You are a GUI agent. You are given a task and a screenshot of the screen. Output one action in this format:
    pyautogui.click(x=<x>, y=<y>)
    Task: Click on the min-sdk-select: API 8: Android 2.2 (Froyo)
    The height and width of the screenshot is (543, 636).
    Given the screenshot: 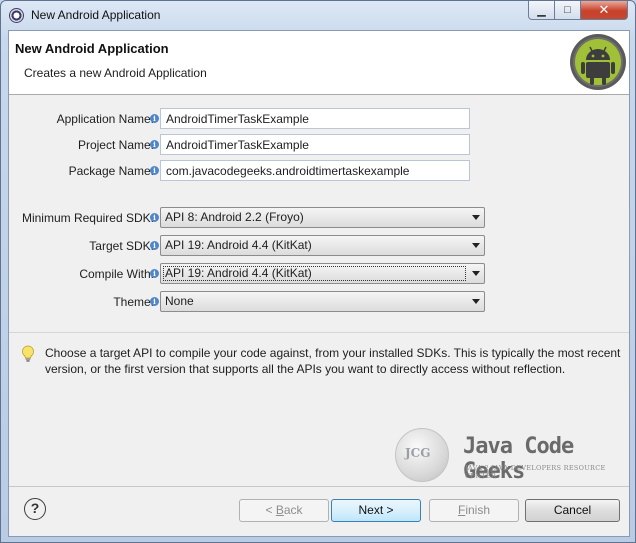 What is the action you would take?
    pyautogui.click(x=322, y=217)
    